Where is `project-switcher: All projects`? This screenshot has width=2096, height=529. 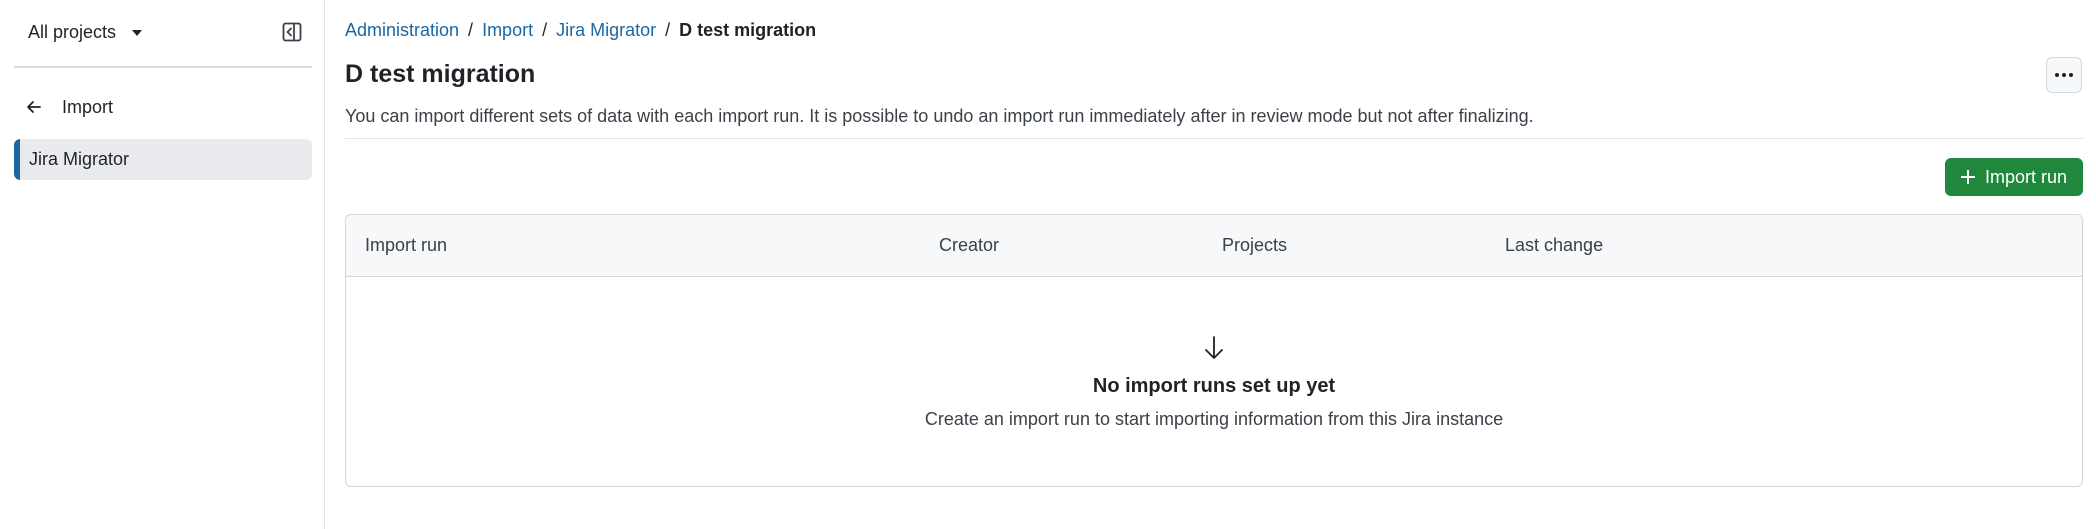 project-switcher: All projects is located at coordinates (85, 32).